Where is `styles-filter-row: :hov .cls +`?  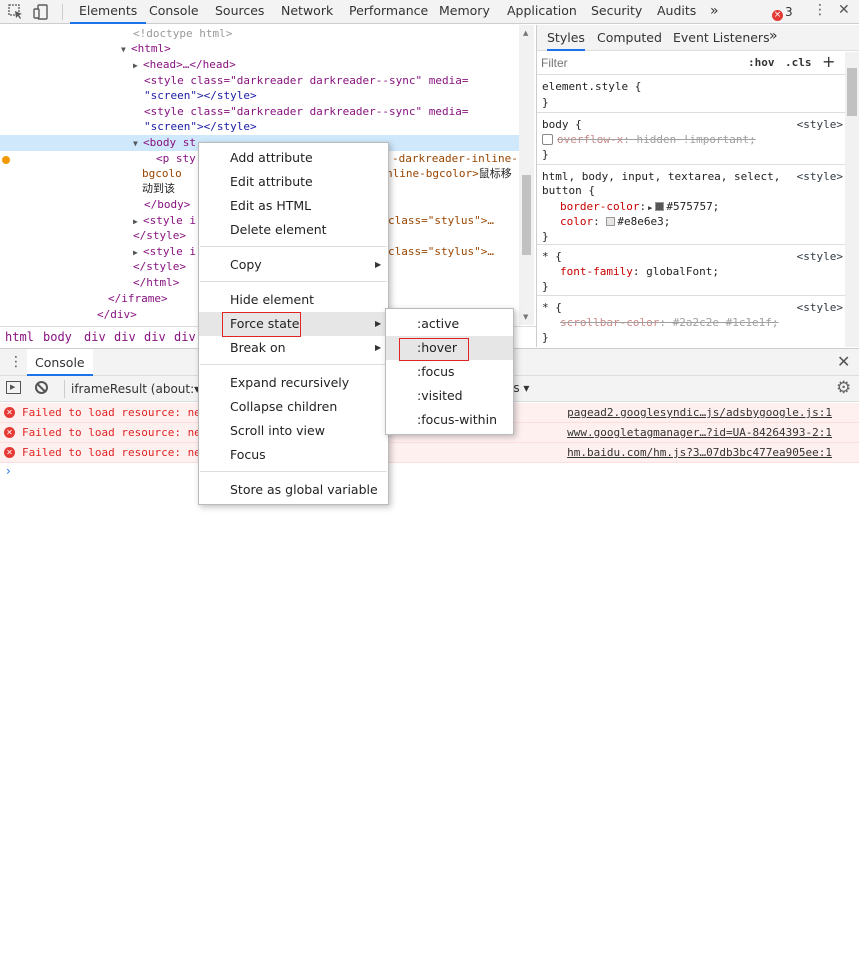
styles-filter-row: :hov .cls + is located at coordinates (698, 63).